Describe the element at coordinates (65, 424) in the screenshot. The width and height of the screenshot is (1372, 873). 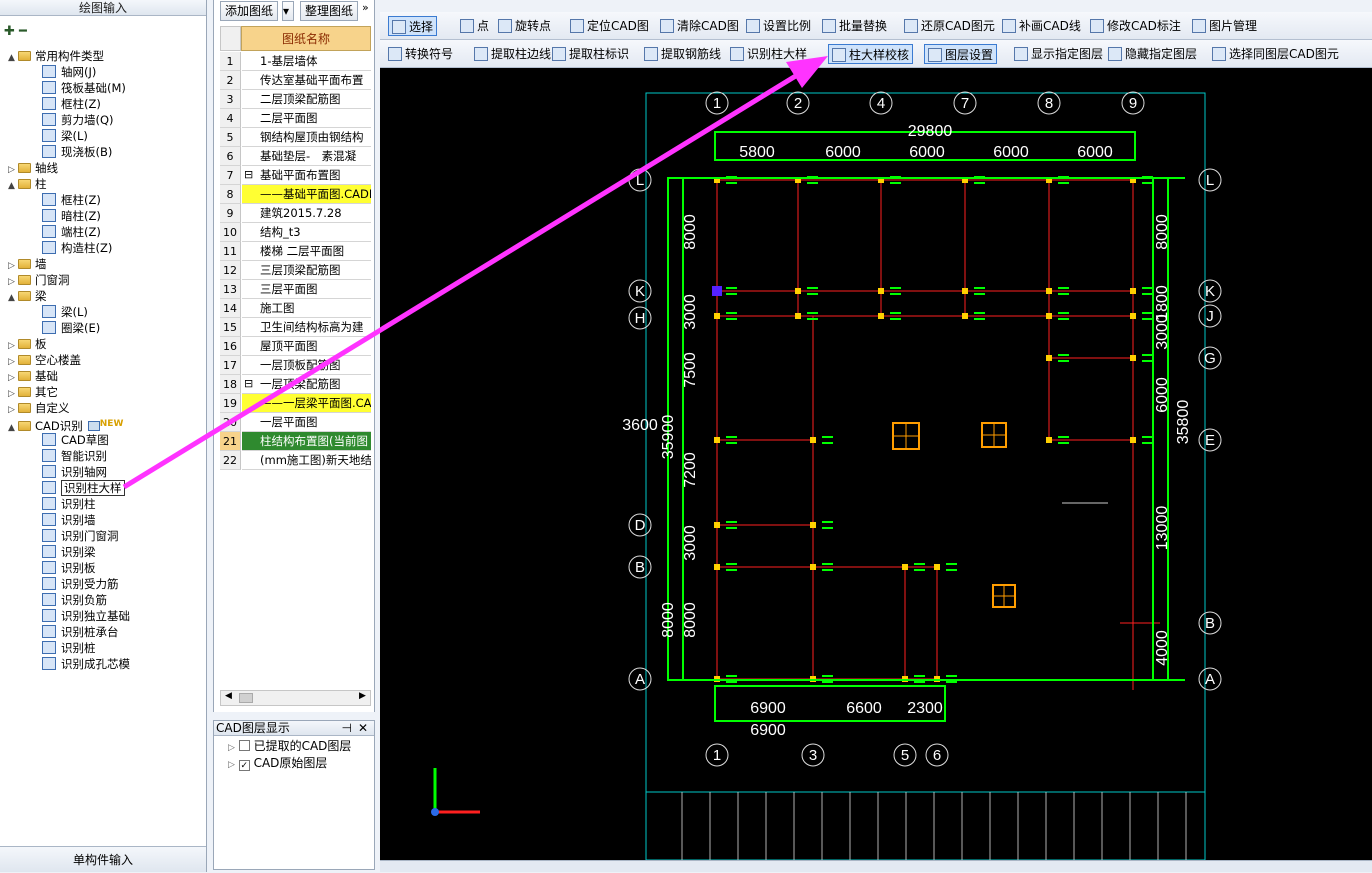
I see `tree-item-23: ▲ CAD识别 NEW` at that location.